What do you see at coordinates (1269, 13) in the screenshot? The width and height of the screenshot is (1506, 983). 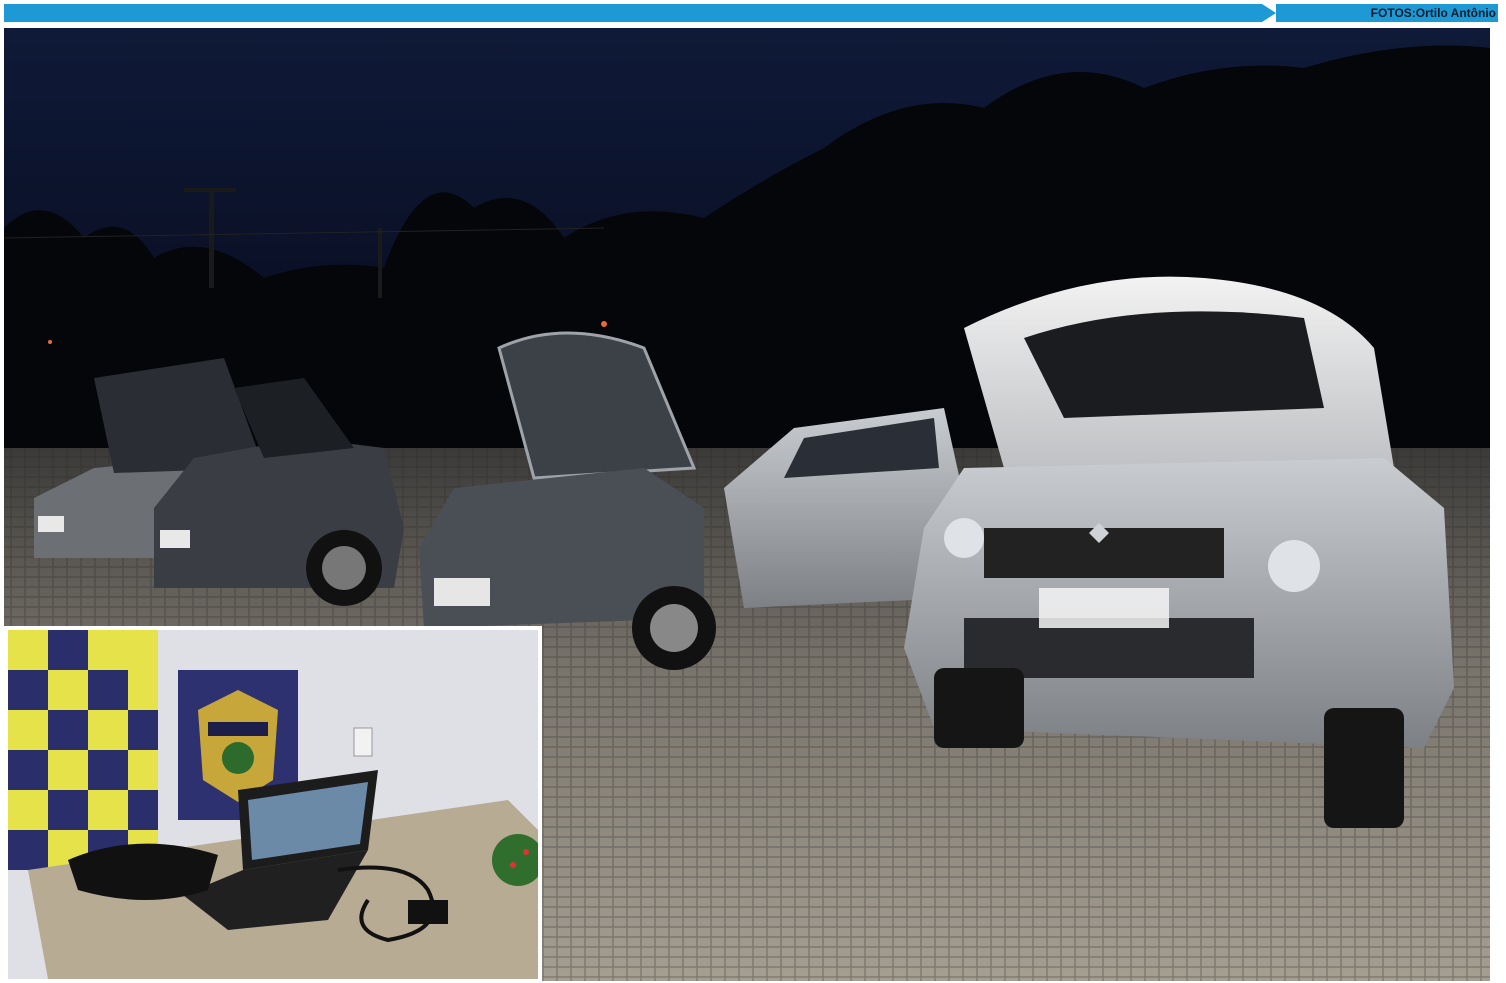 I see `credit-arrow` at bounding box center [1269, 13].